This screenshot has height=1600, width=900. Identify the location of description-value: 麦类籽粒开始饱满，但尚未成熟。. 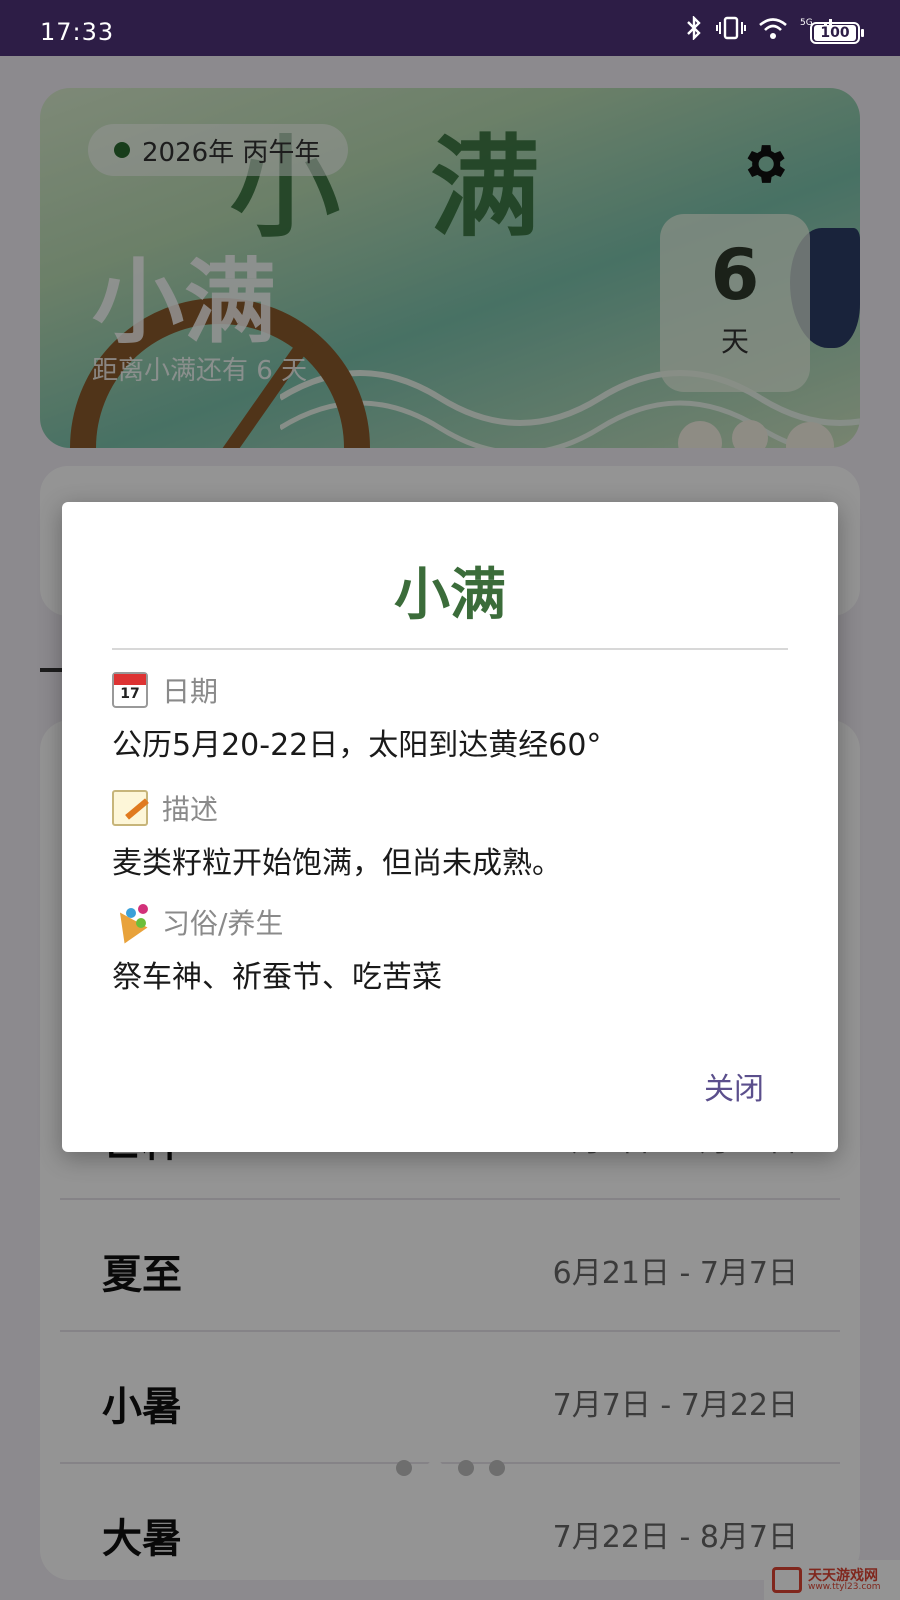
(337, 863).